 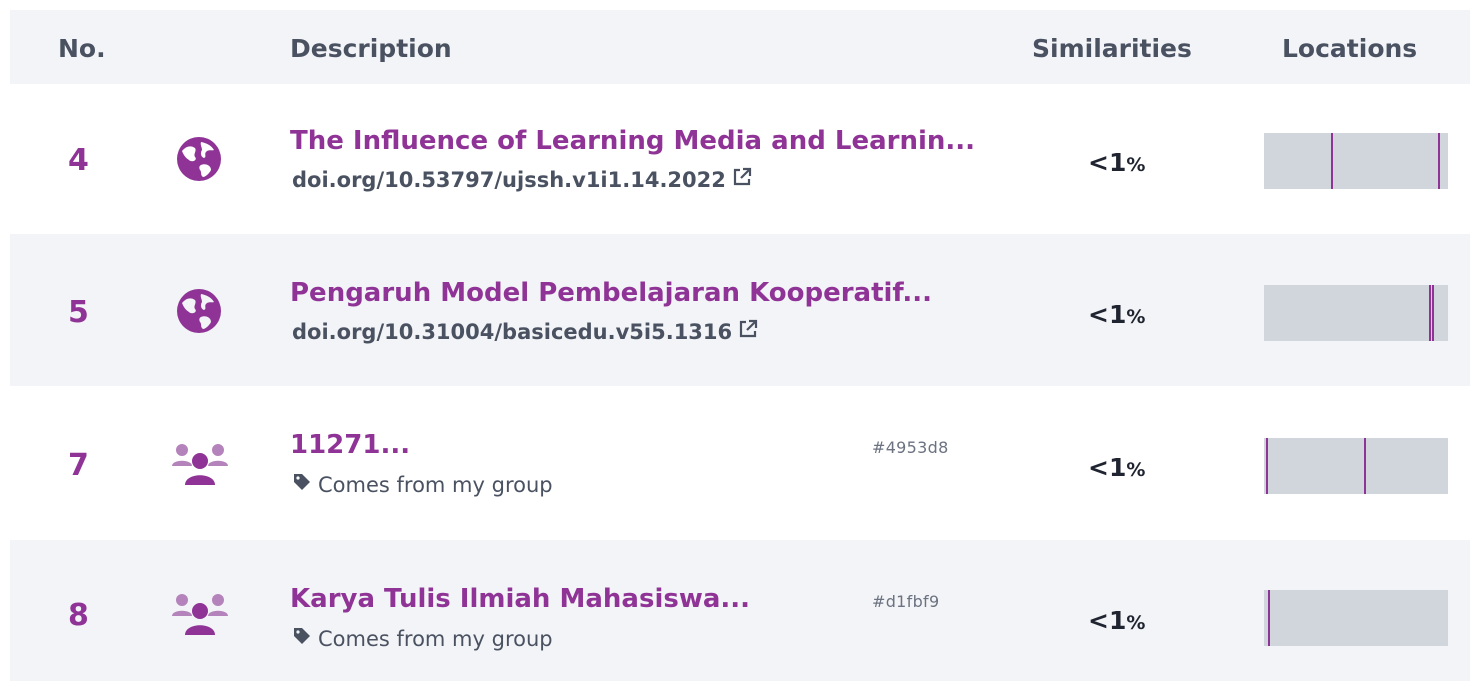 What do you see at coordinates (78, 615) in the screenshot?
I see `row-number: 8` at bounding box center [78, 615].